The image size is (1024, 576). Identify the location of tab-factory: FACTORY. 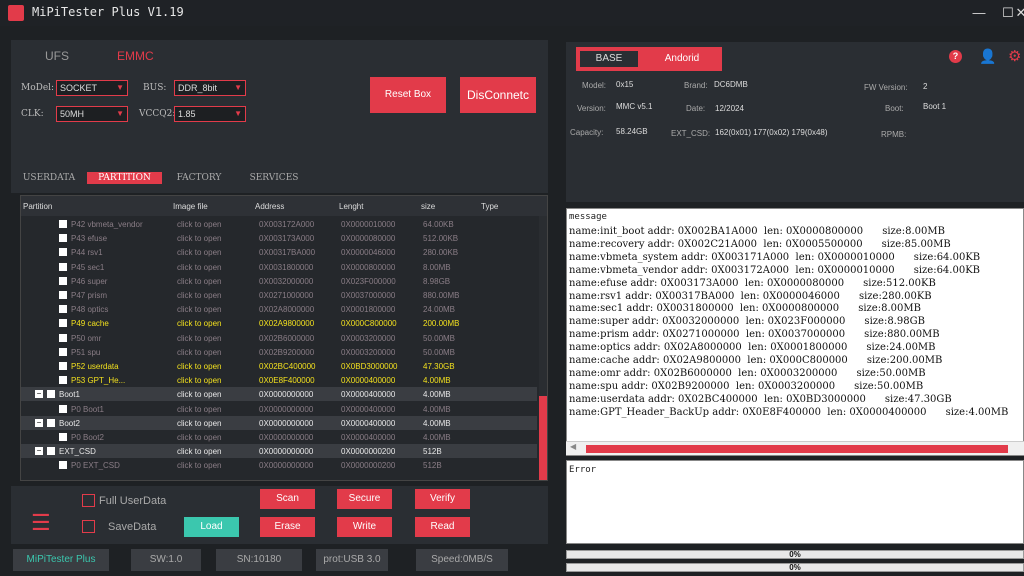
(199, 178).